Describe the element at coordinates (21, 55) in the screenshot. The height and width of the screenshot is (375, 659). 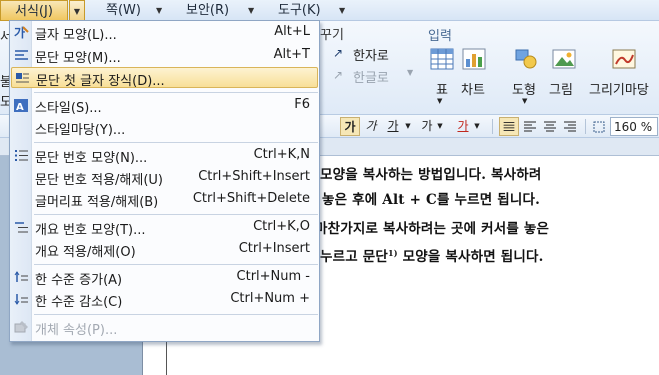
I see `para-shape-icon` at that location.